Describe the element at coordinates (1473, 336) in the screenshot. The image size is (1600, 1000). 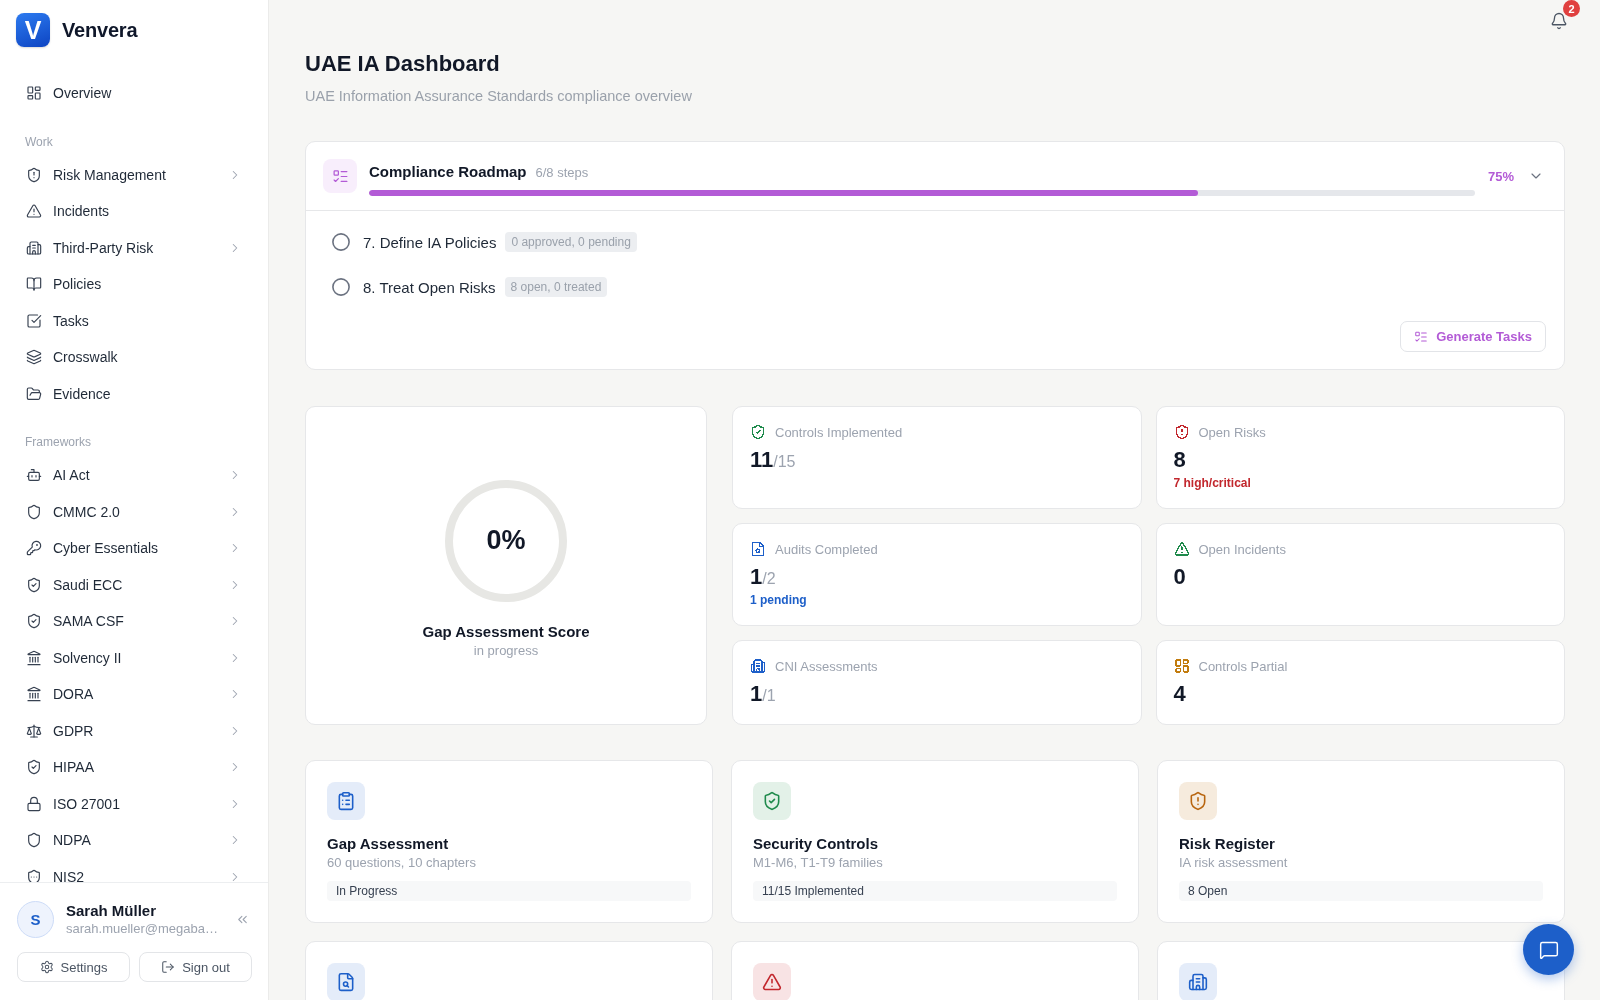
I see `generate-tasks-button: Generate Tasks` at that location.